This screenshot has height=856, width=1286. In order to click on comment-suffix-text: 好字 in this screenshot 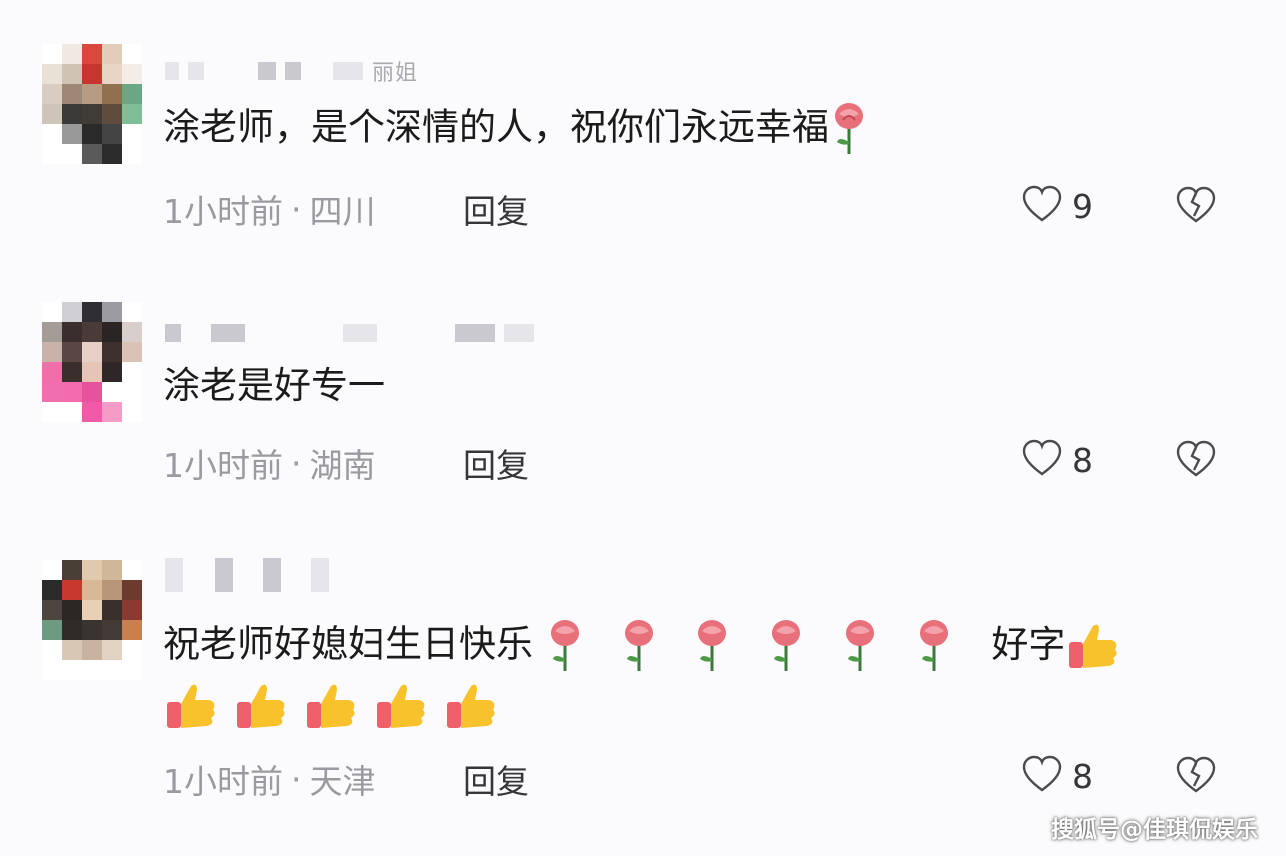, I will do `click(1028, 644)`.